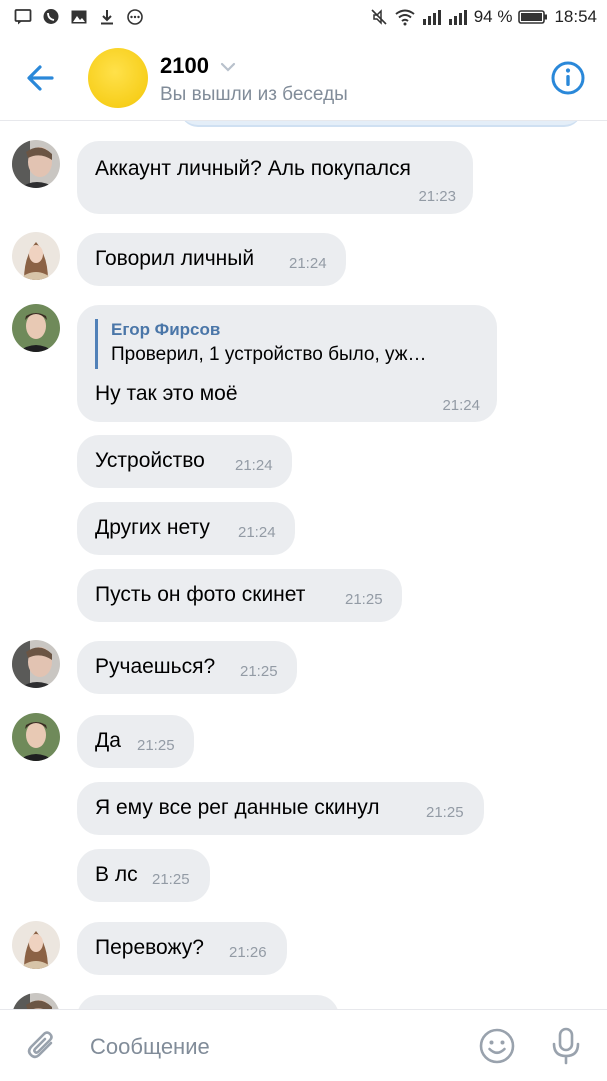 This screenshot has height=1081, width=607. I want to click on message-text: Пусть он фото скинет, so click(200, 594).